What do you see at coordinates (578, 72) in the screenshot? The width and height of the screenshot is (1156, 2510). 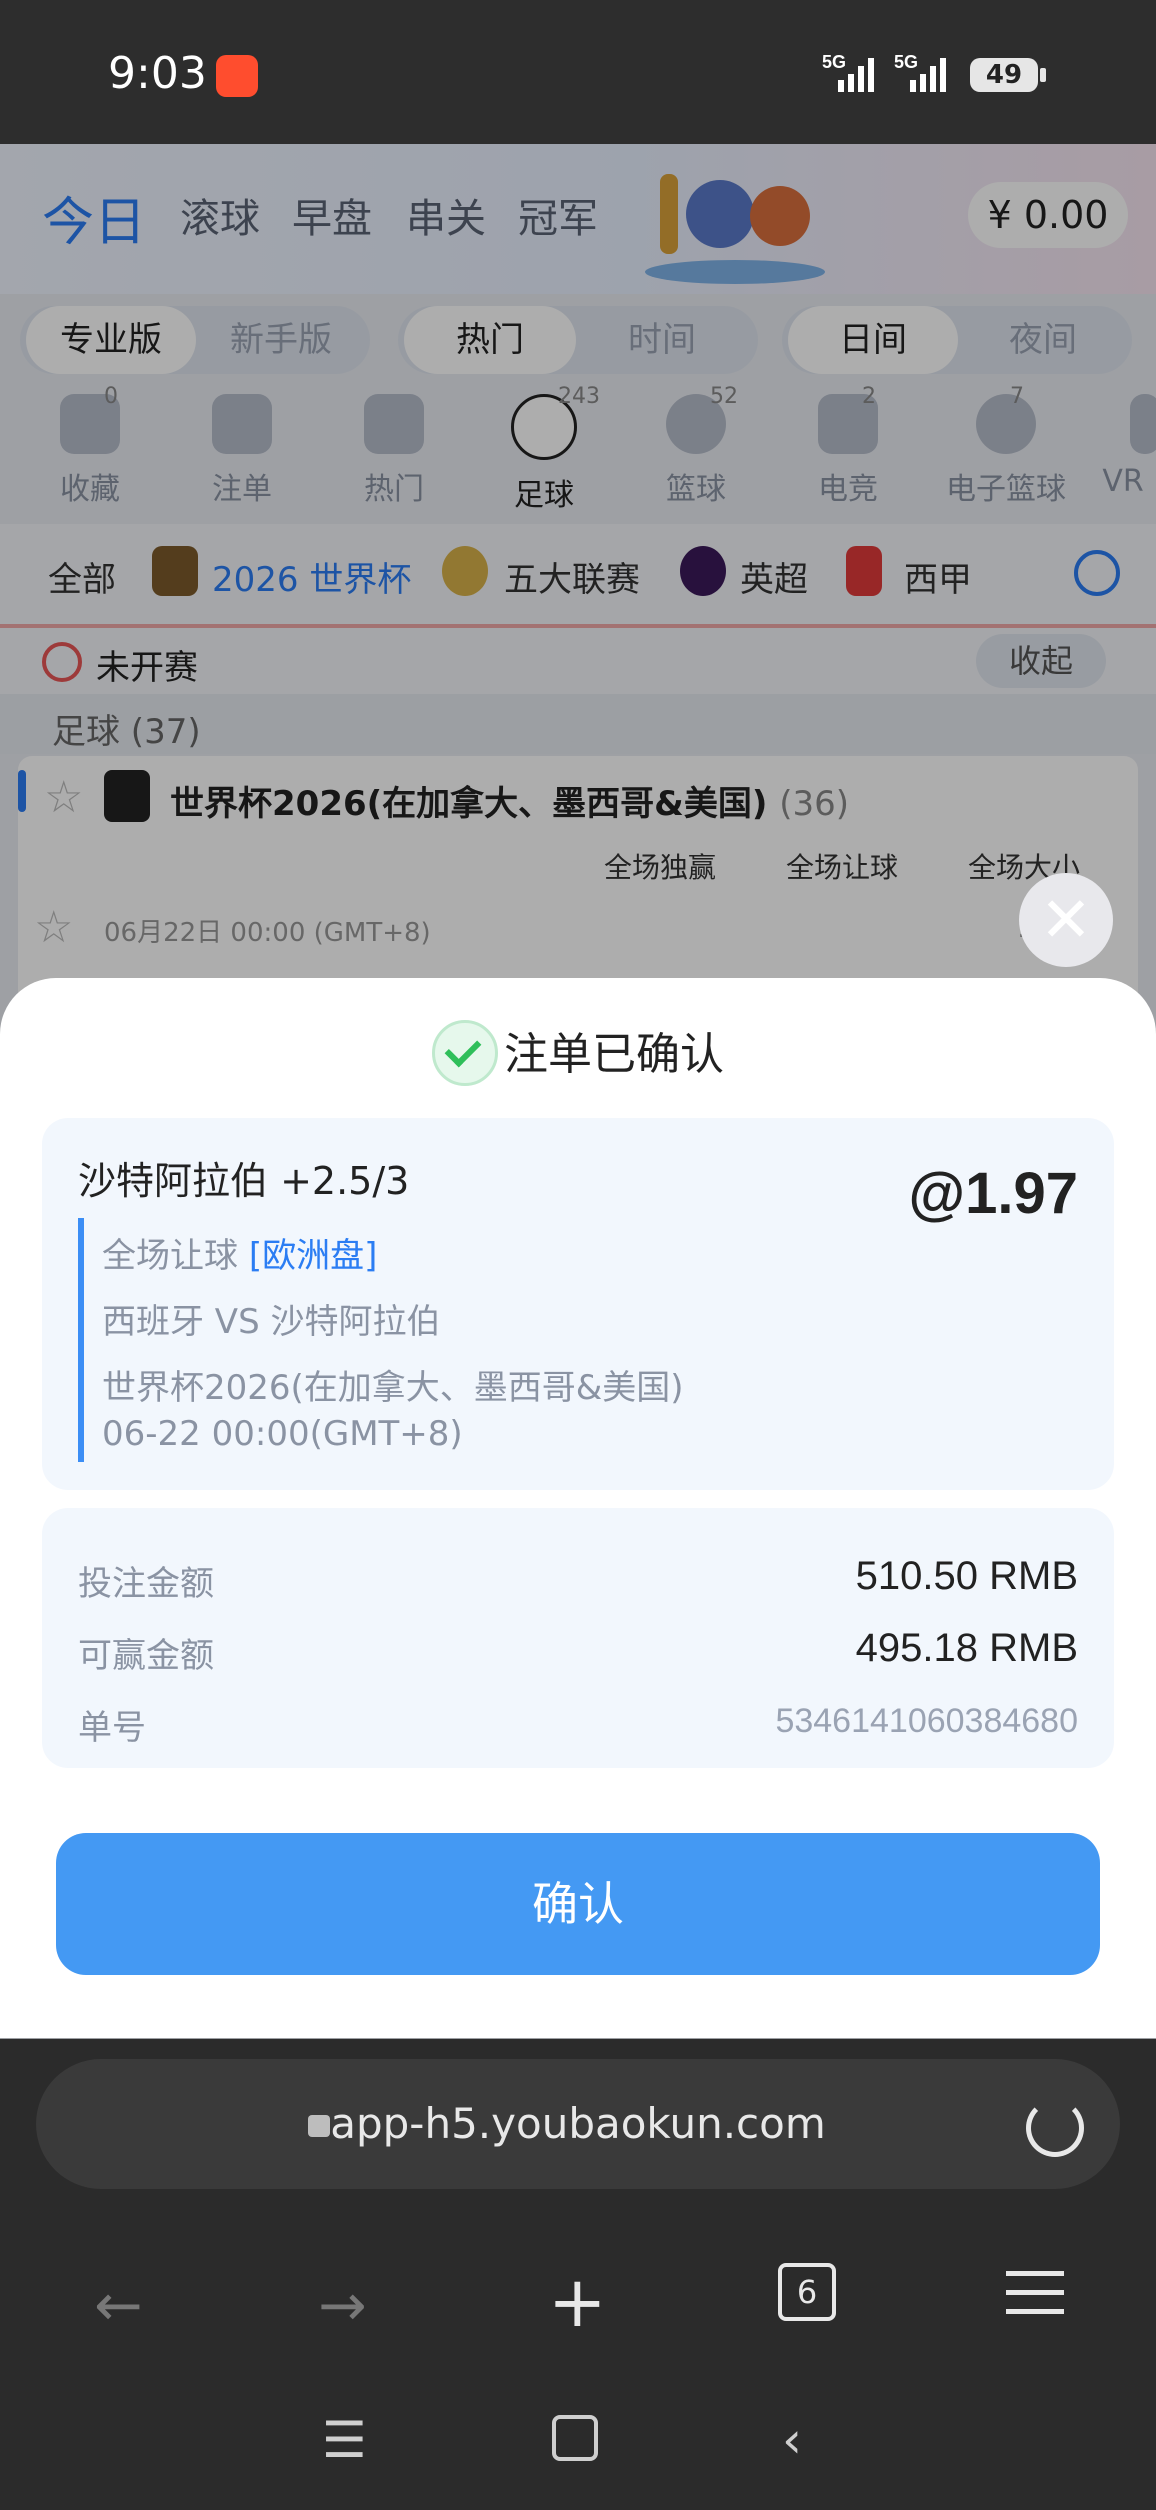 I see `status-bar: 9:03 5G 5G 49` at bounding box center [578, 72].